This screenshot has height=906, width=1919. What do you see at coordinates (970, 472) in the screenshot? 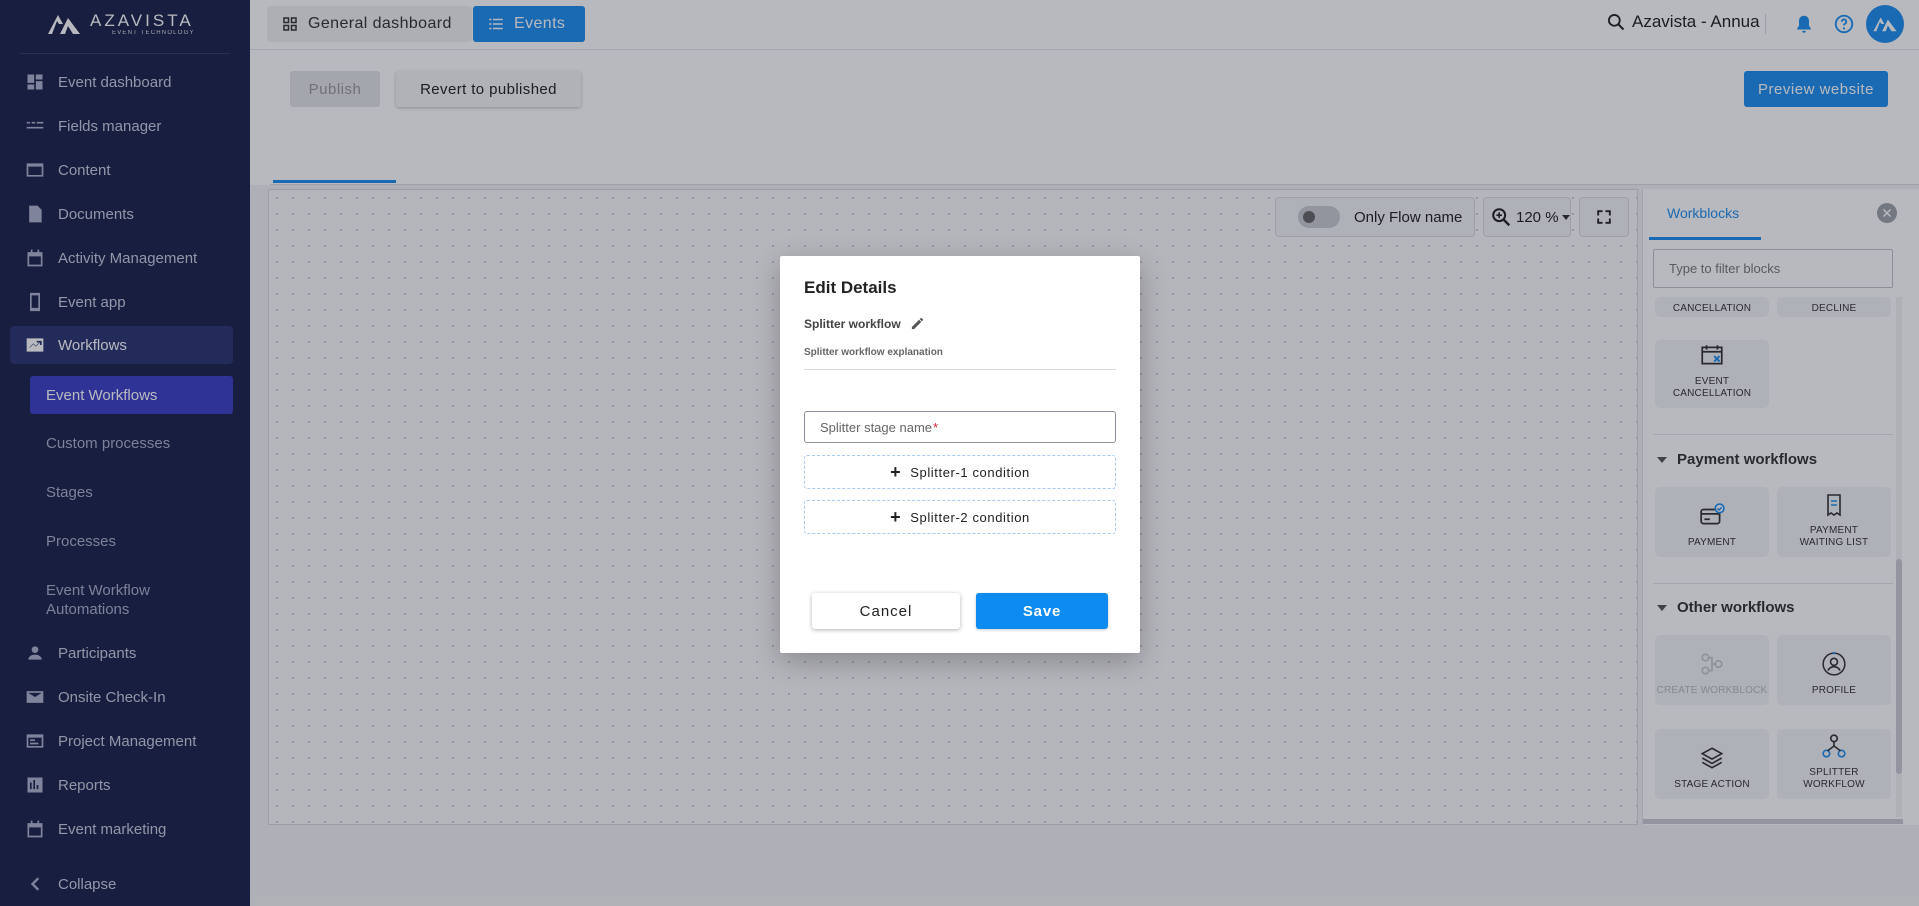
I see `condition-label: Splitter-1 condition` at bounding box center [970, 472].